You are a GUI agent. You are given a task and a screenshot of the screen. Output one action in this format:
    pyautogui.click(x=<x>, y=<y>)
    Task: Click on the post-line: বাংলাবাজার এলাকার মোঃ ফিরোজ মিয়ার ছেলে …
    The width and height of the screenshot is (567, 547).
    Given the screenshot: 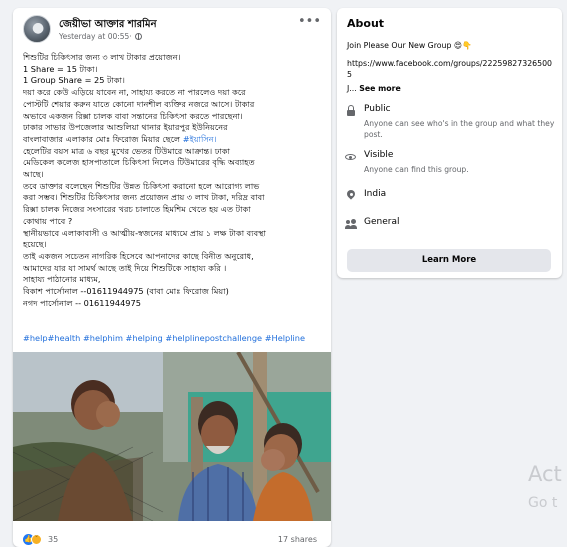 What is the action you would take?
    pyautogui.click(x=174, y=140)
    